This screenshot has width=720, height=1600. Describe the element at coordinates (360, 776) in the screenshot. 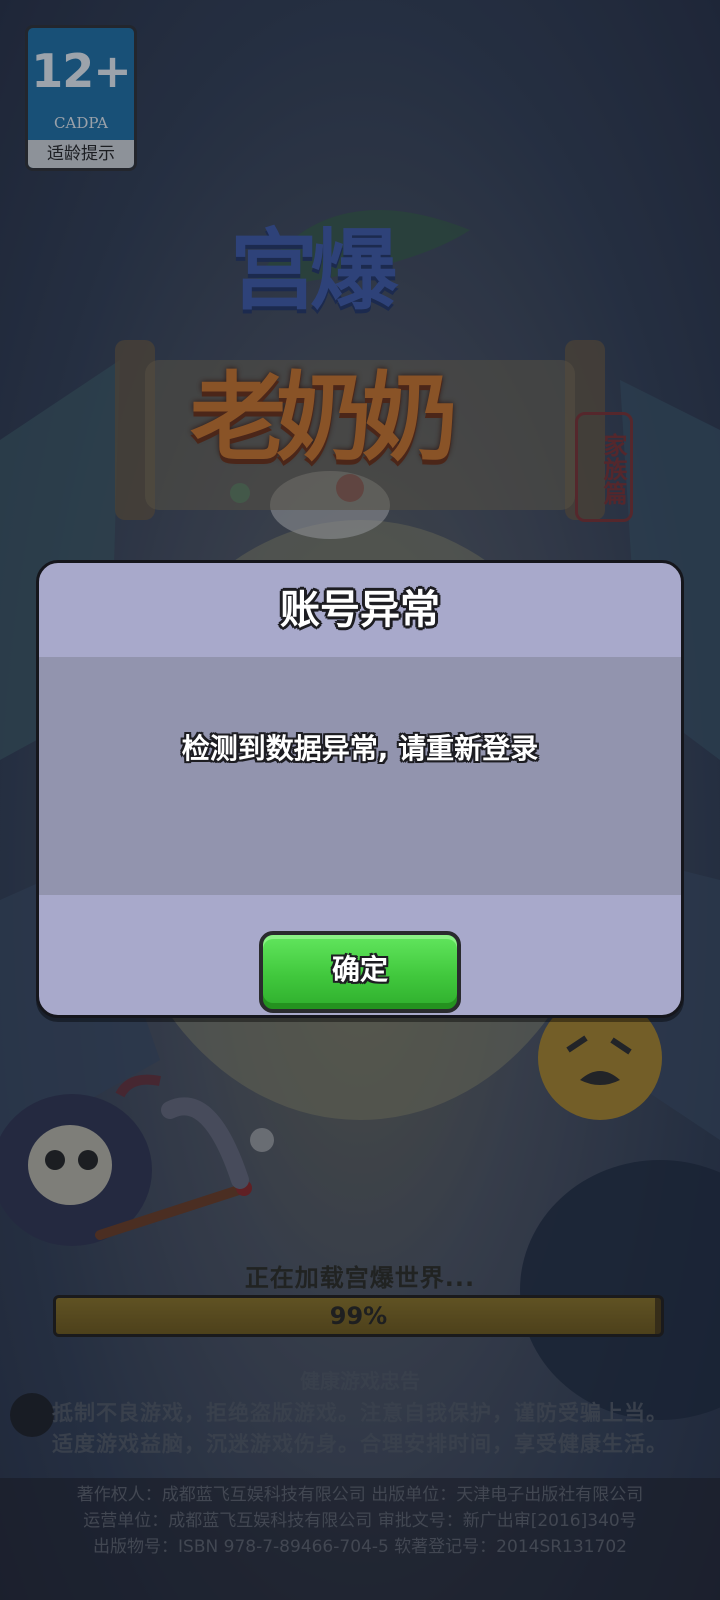

I see `dialog-body: 检测到数据异常, 请重新登录` at that location.